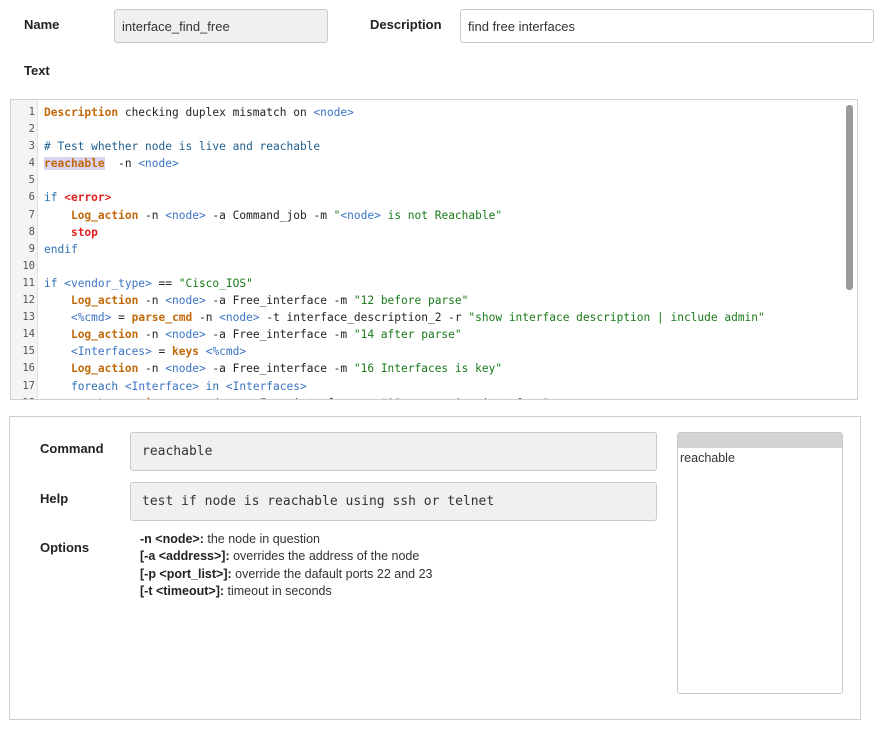 The height and width of the screenshot is (735, 887). What do you see at coordinates (31, 146) in the screenshot?
I see `line-number: 3` at bounding box center [31, 146].